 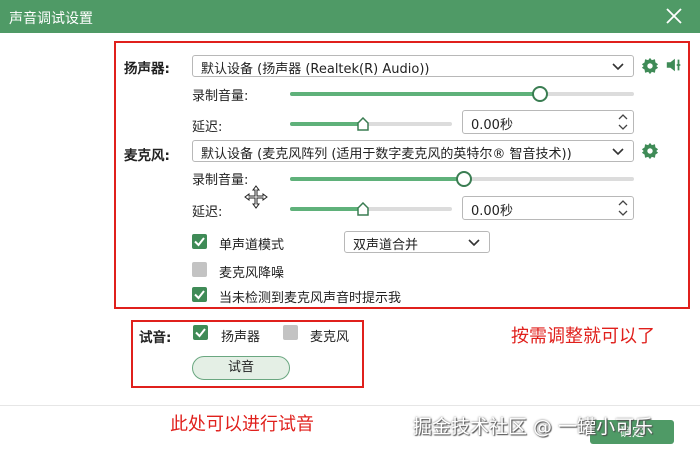 What do you see at coordinates (147, 69) in the screenshot?
I see `speaker-label: 扬声器:` at bounding box center [147, 69].